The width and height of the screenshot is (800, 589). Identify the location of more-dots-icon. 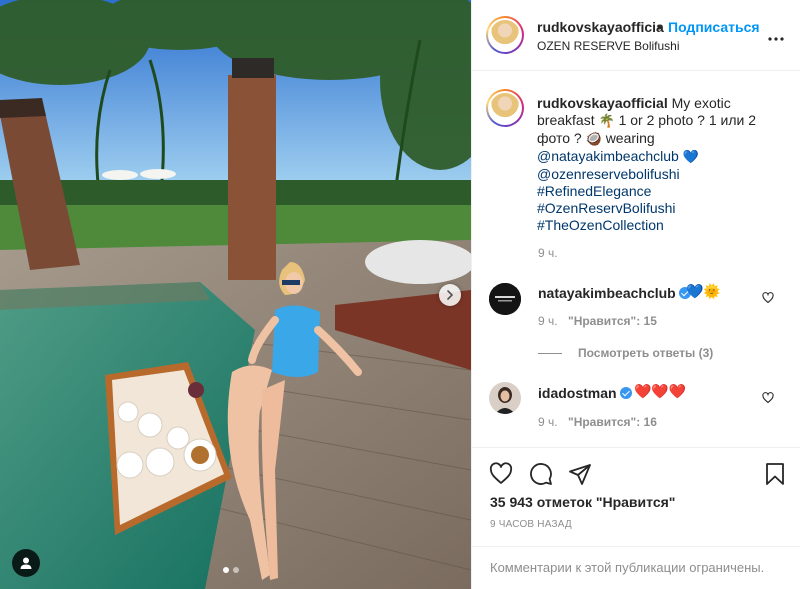
(776, 39).